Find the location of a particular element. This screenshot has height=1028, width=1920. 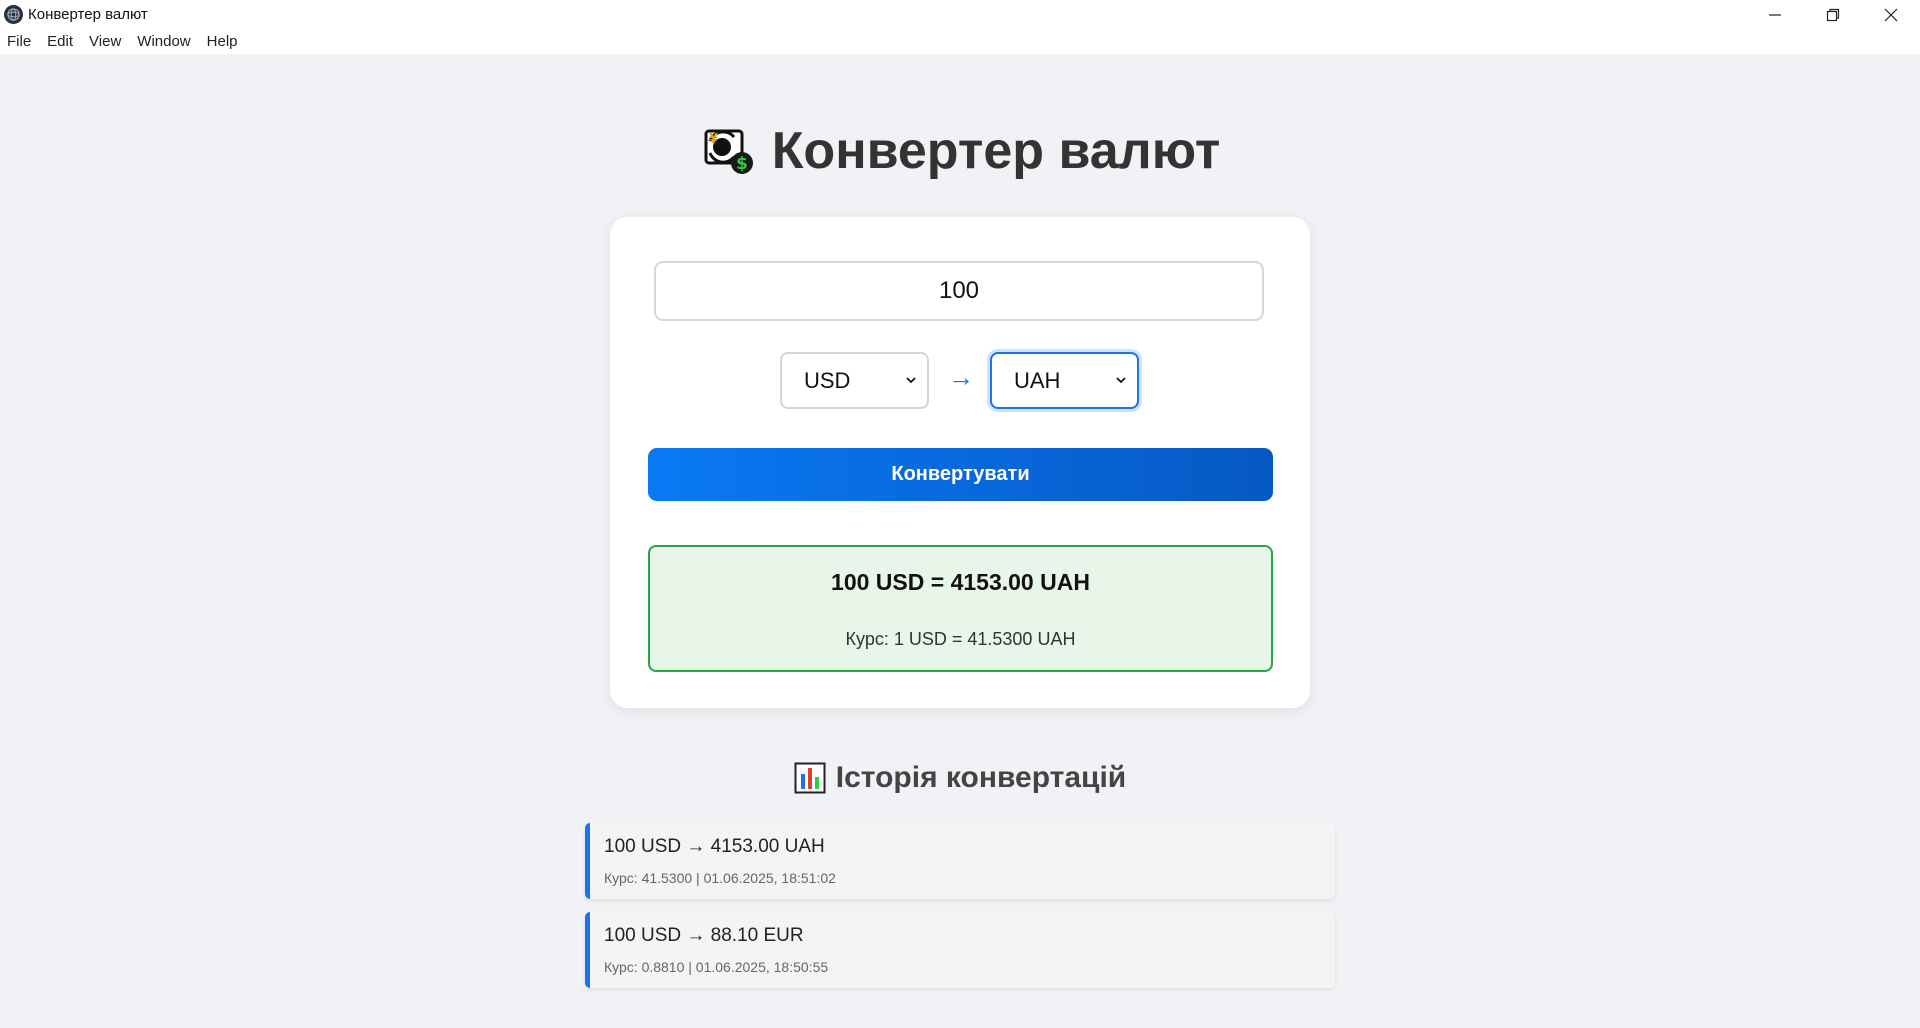

history-item-details: Курс: 41.5300 | 01.06.2025, 18:51:02 is located at coordinates (720, 878).